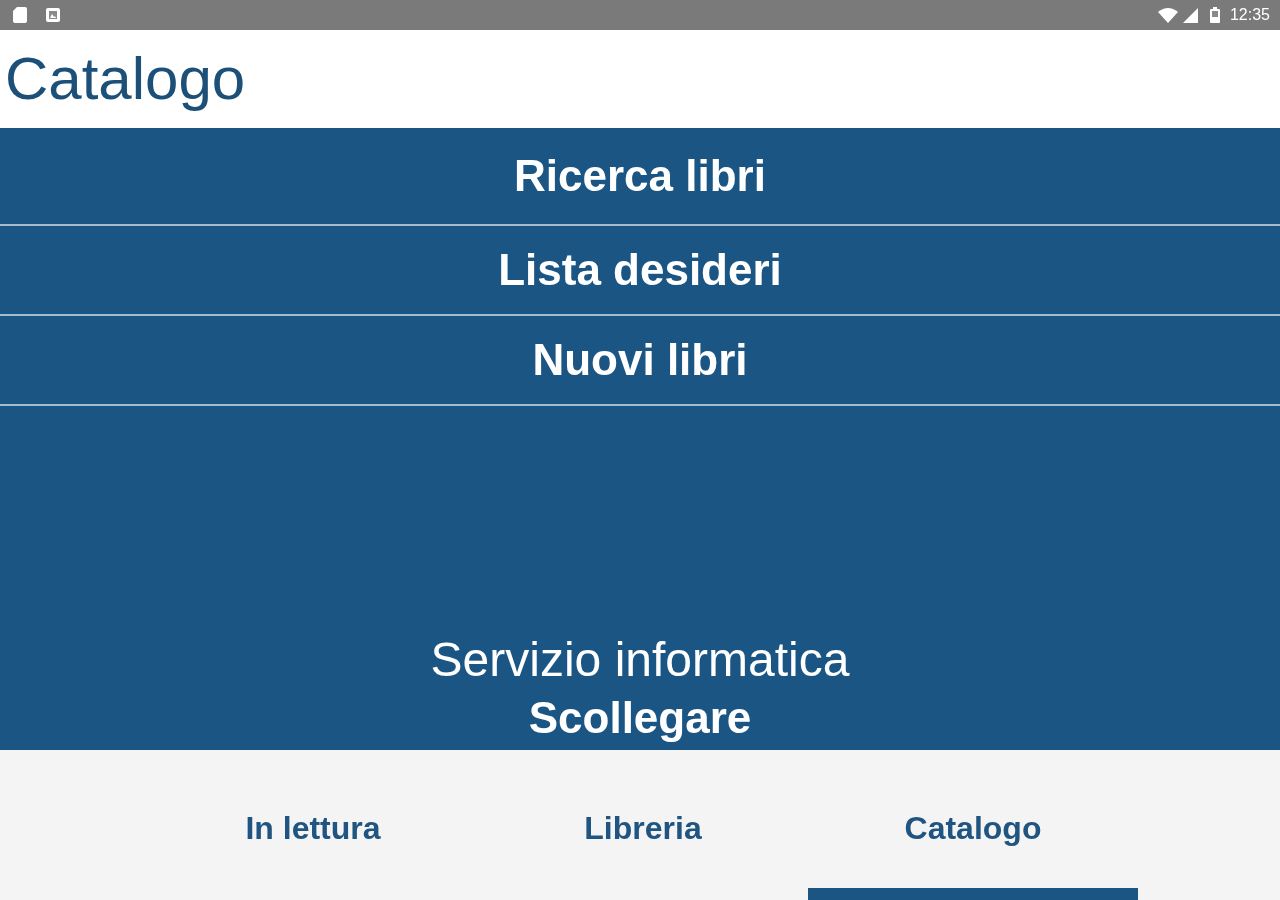 This screenshot has height=900, width=1280. I want to click on page-title: Catalogo, so click(125, 79).